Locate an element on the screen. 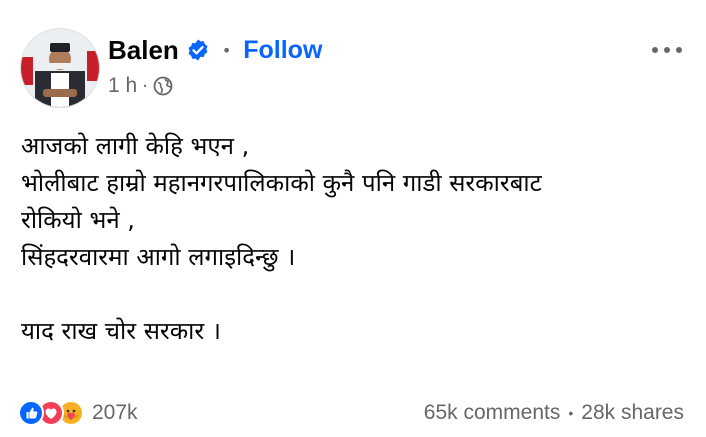  post-text-line: सिंहदरवारमा आगो लगाइदिन्छु । is located at coordinates (158, 257).